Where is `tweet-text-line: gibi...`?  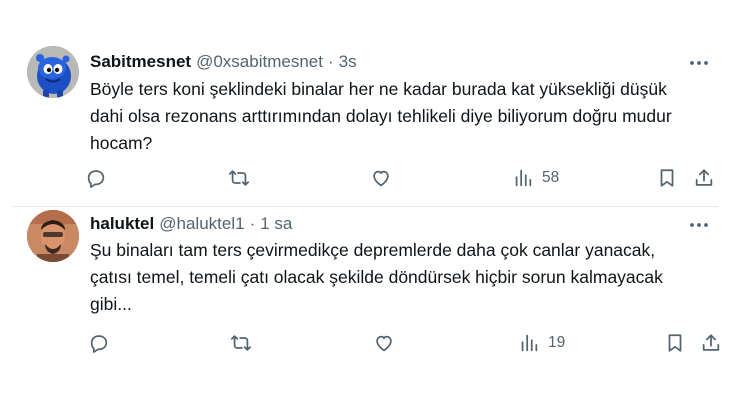
tweet-text-line: gibi... is located at coordinates (111, 304).